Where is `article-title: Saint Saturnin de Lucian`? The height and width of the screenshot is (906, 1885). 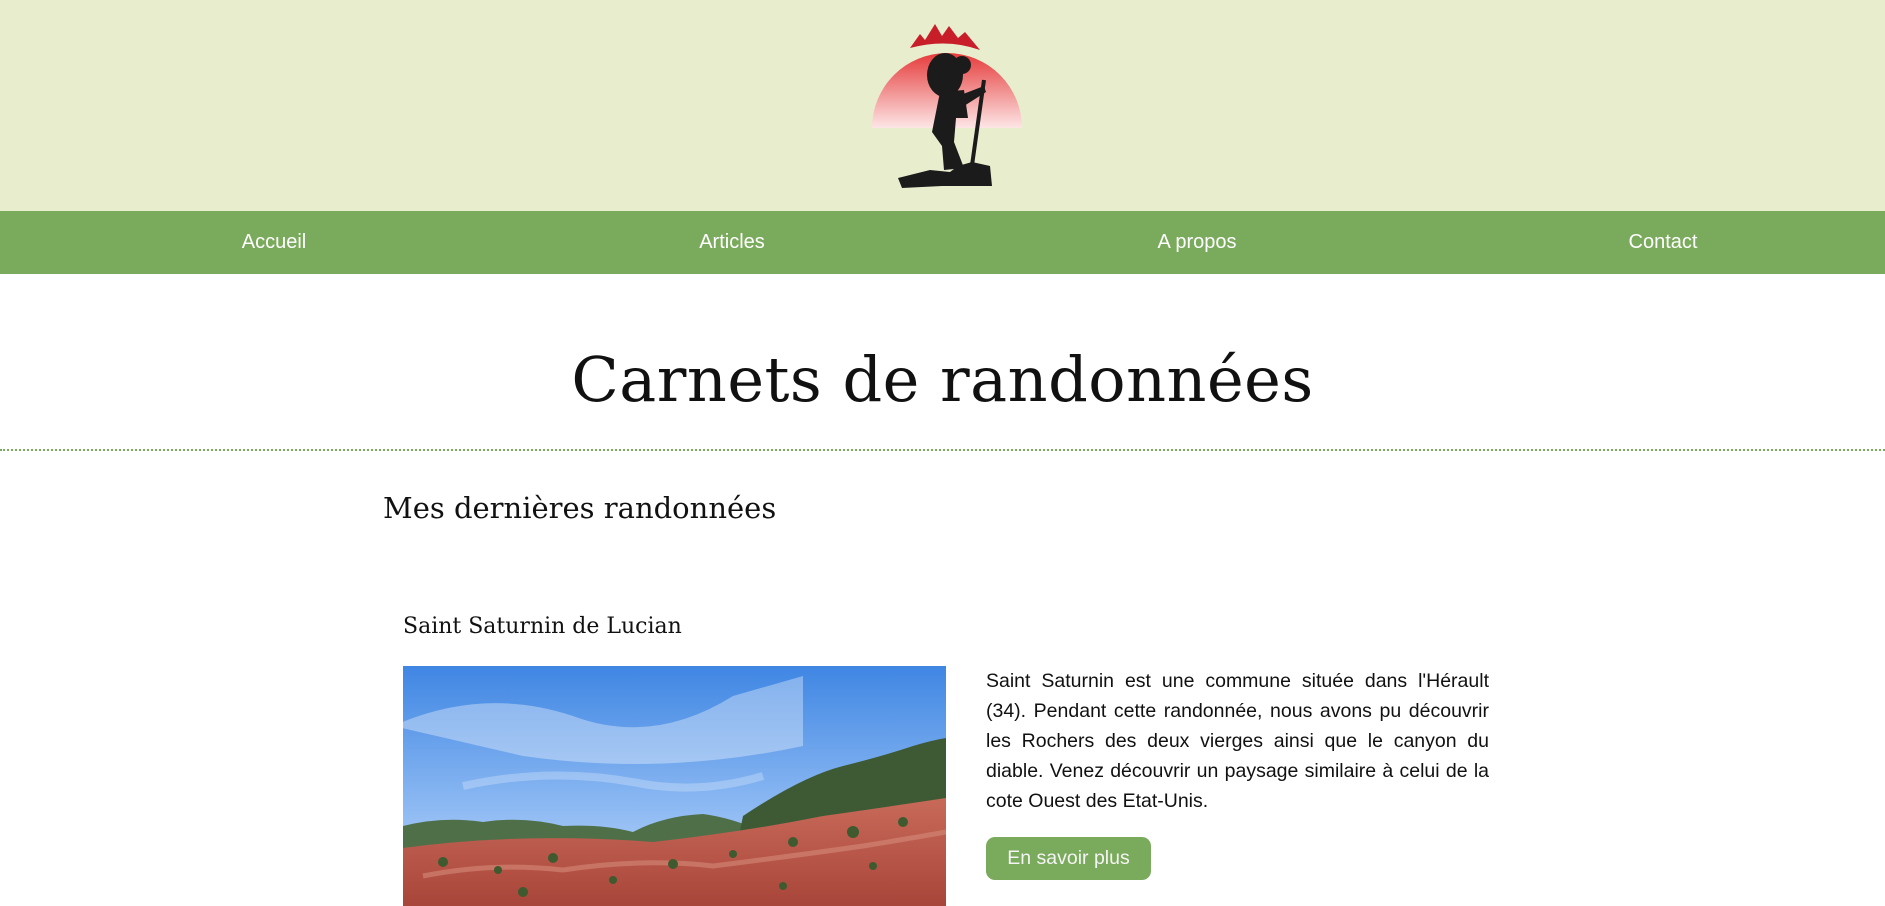 article-title: Saint Saturnin de Lucian is located at coordinates (542, 626).